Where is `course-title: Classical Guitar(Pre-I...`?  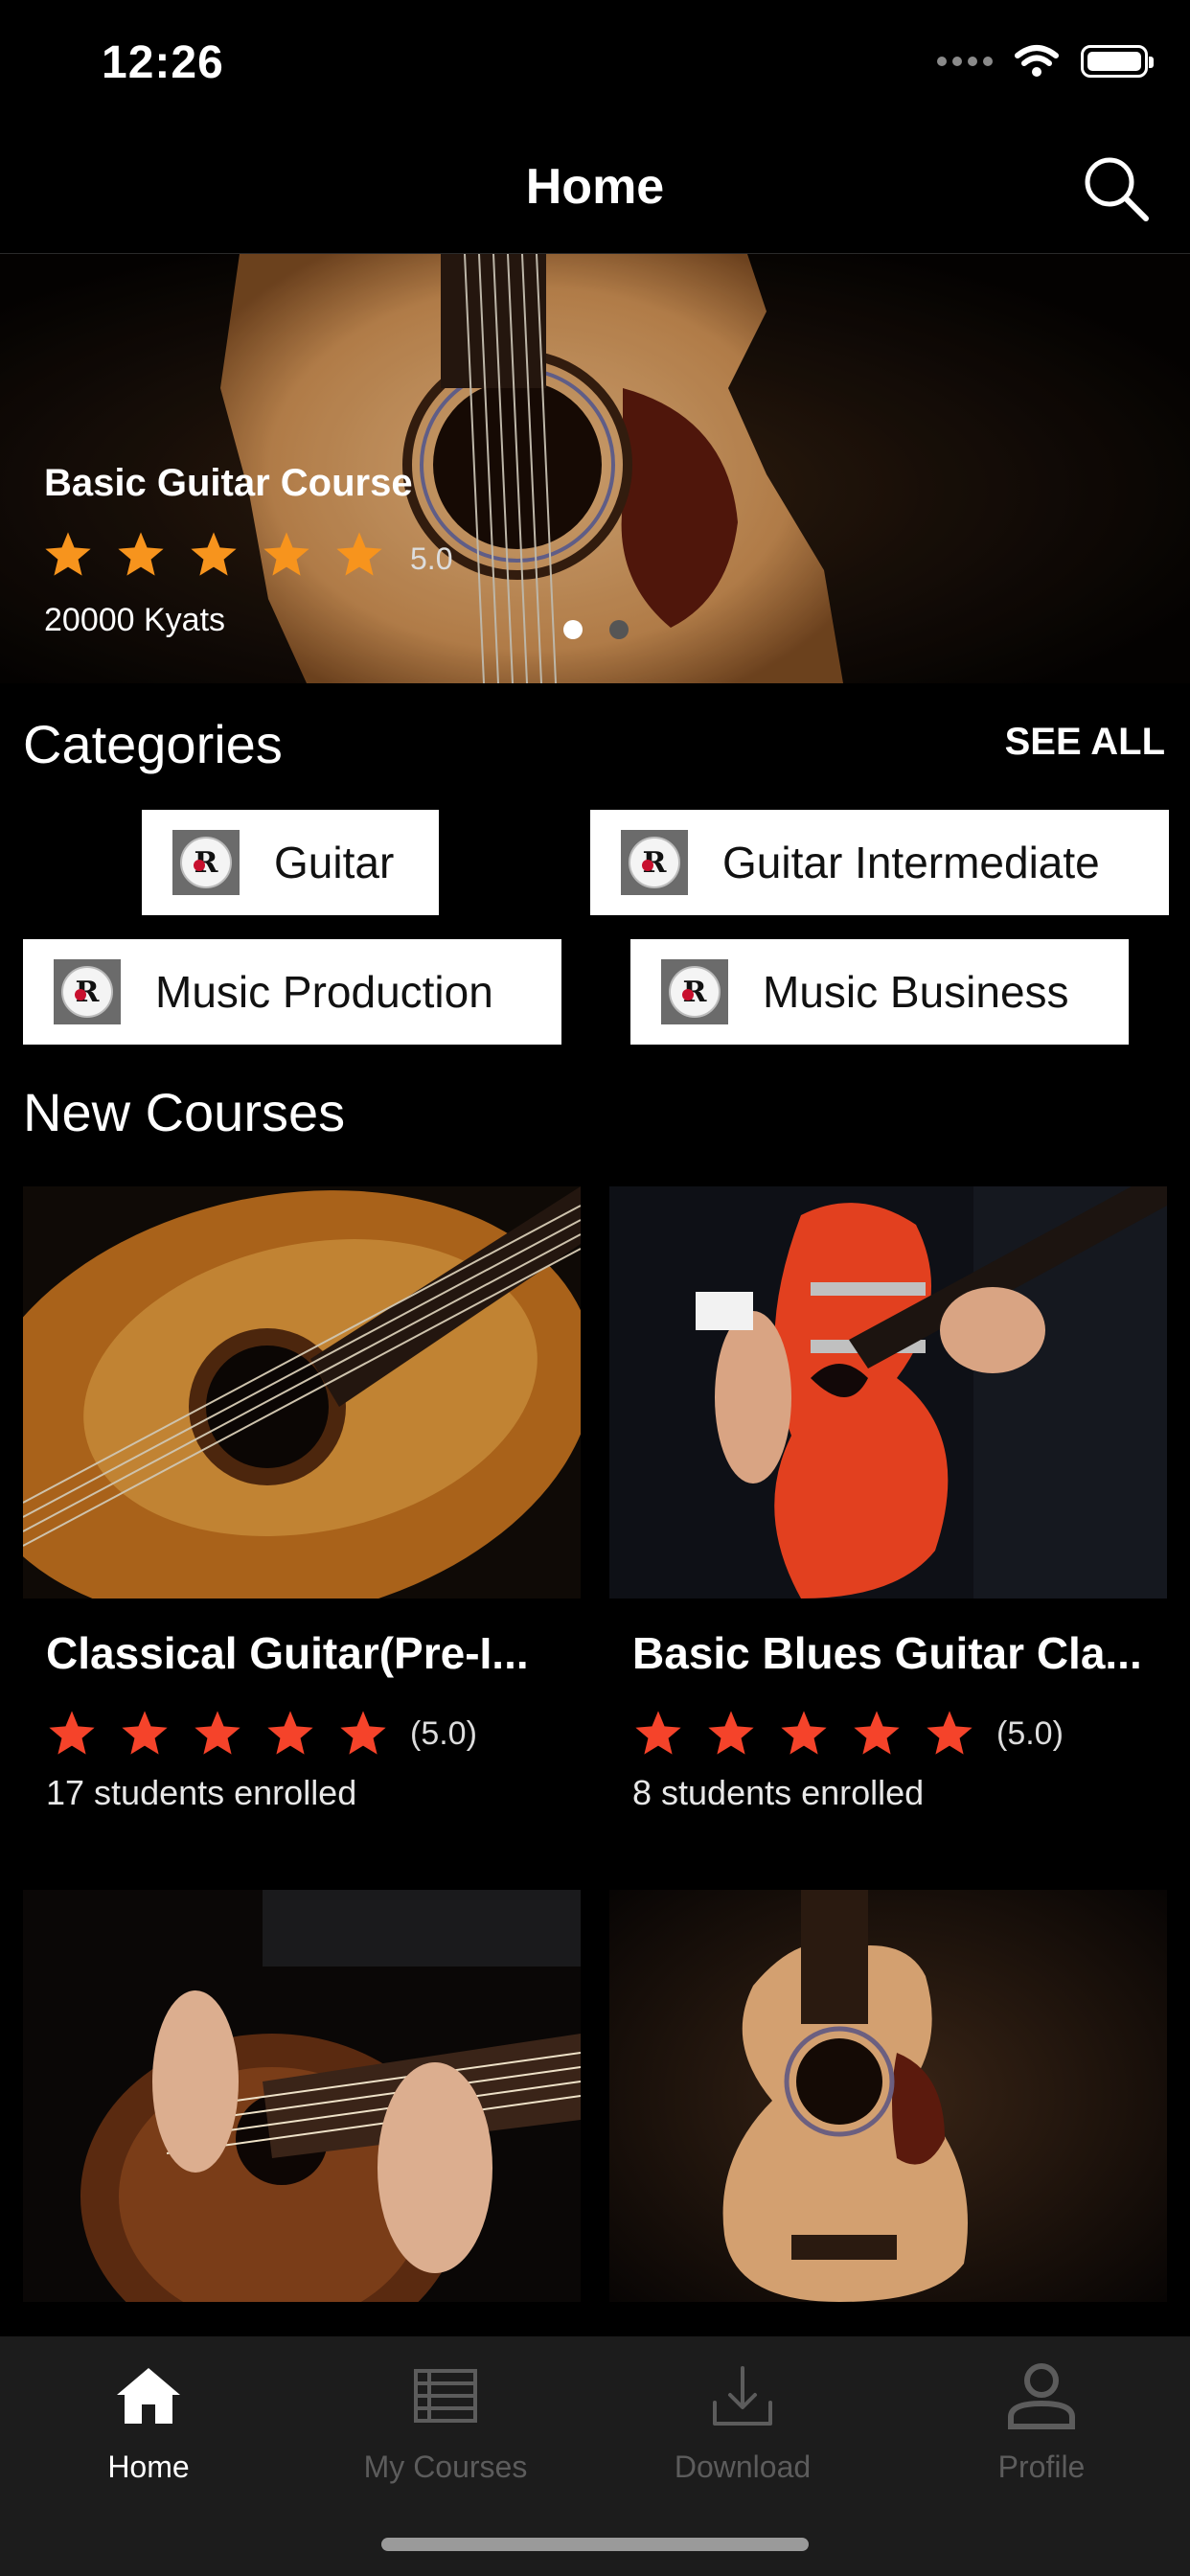
course-title: Classical Guitar(Pre-I... is located at coordinates (315, 1653).